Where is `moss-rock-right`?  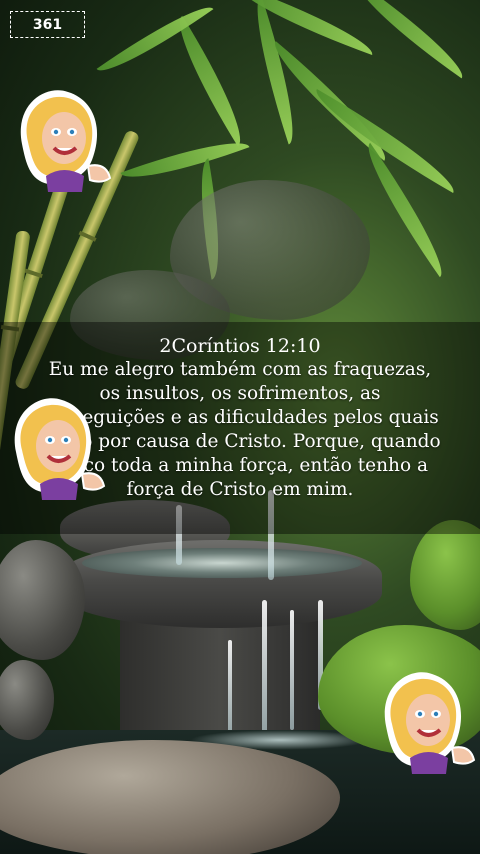
moss-rock-right is located at coordinates (445, 575).